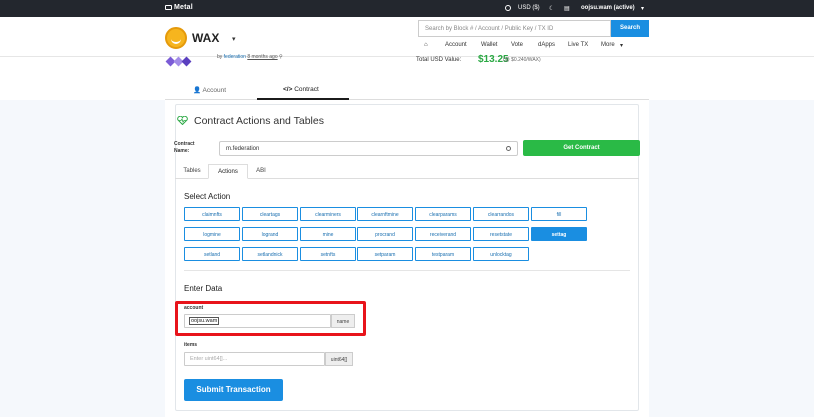 This screenshot has height=417, width=814. I want to click on creator-link: federation, so click(235, 57).